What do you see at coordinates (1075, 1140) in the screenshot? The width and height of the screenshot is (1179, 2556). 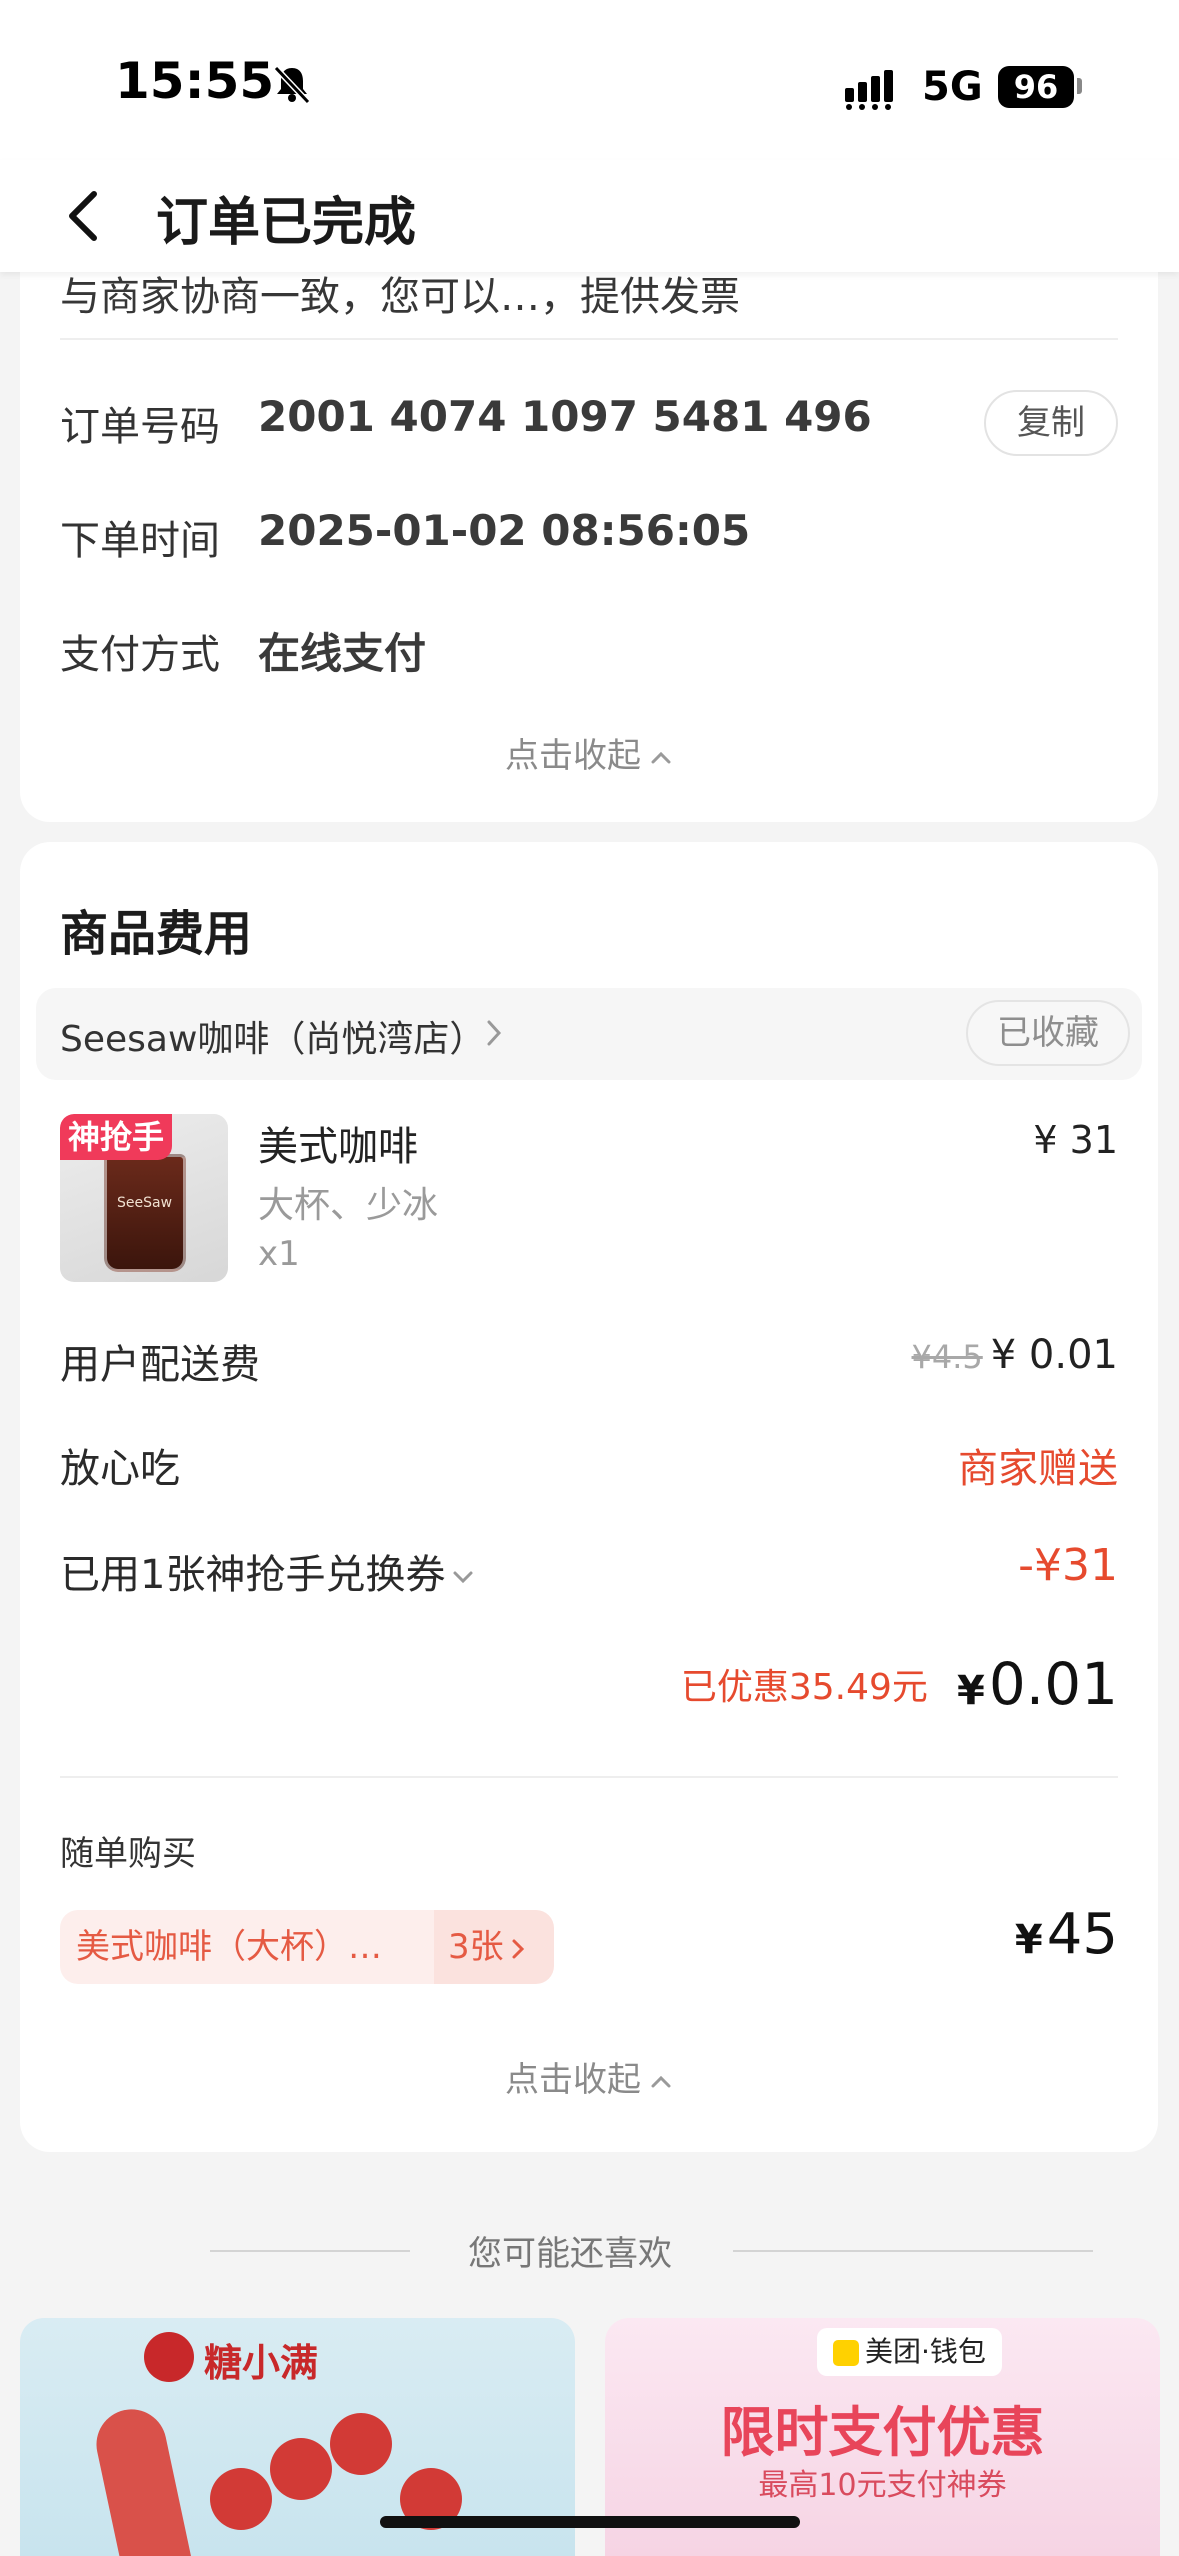 I see `product-price: ¥ 31` at bounding box center [1075, 1140].